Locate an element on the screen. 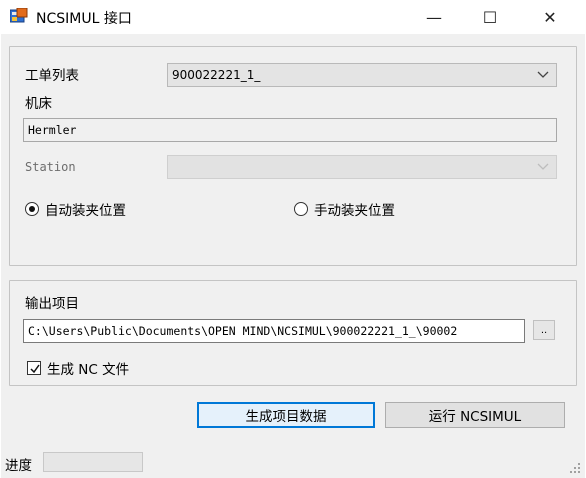 Image resolution: width=586 pixels, height=478 pixels. resize-grip-icon is located at coordinates (575, 468).